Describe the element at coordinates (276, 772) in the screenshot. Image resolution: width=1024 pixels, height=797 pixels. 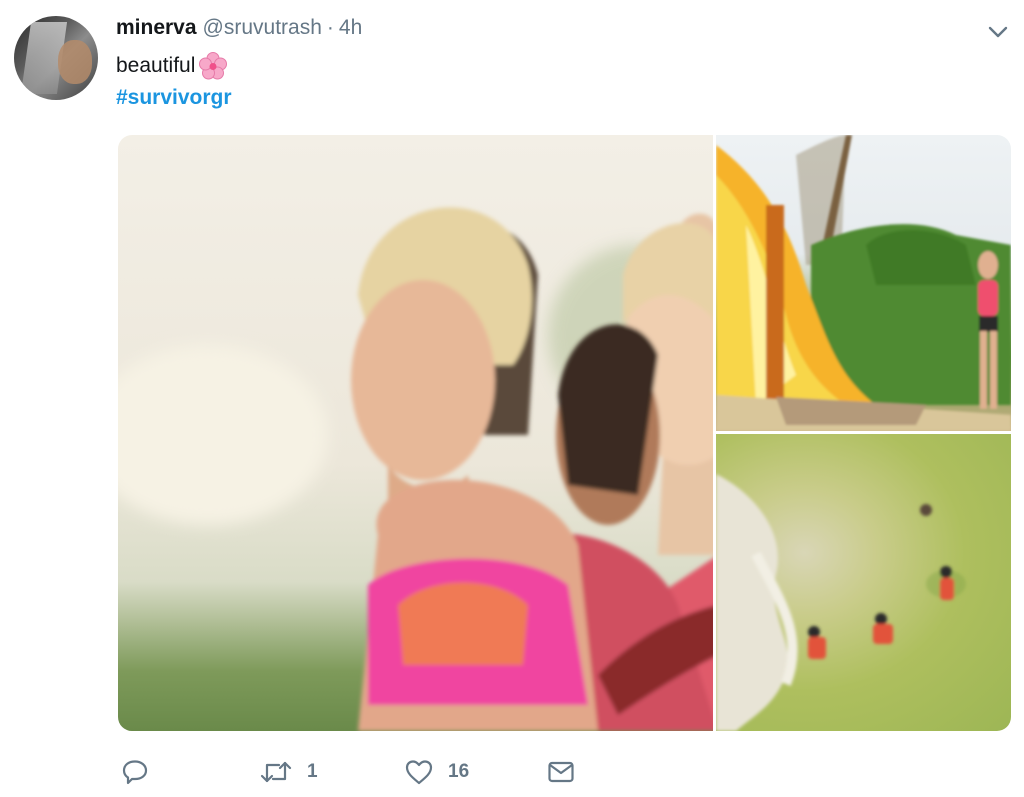
I see `retweet-icon` at that location.